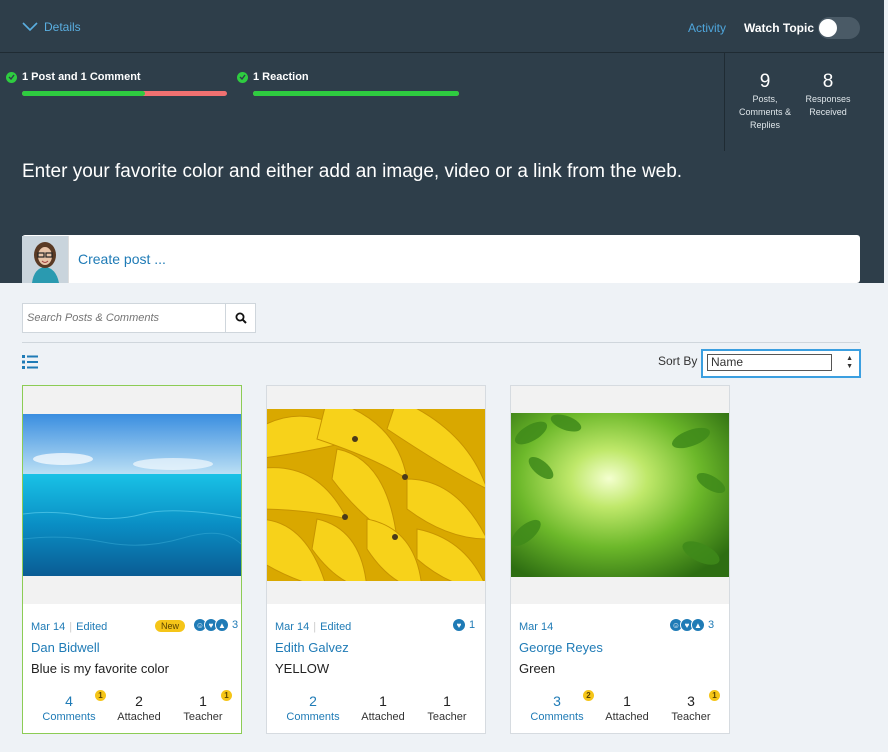  Describe the element at coordinates (62, 27) in the screenshot. I see `details-label: Details` at that location.